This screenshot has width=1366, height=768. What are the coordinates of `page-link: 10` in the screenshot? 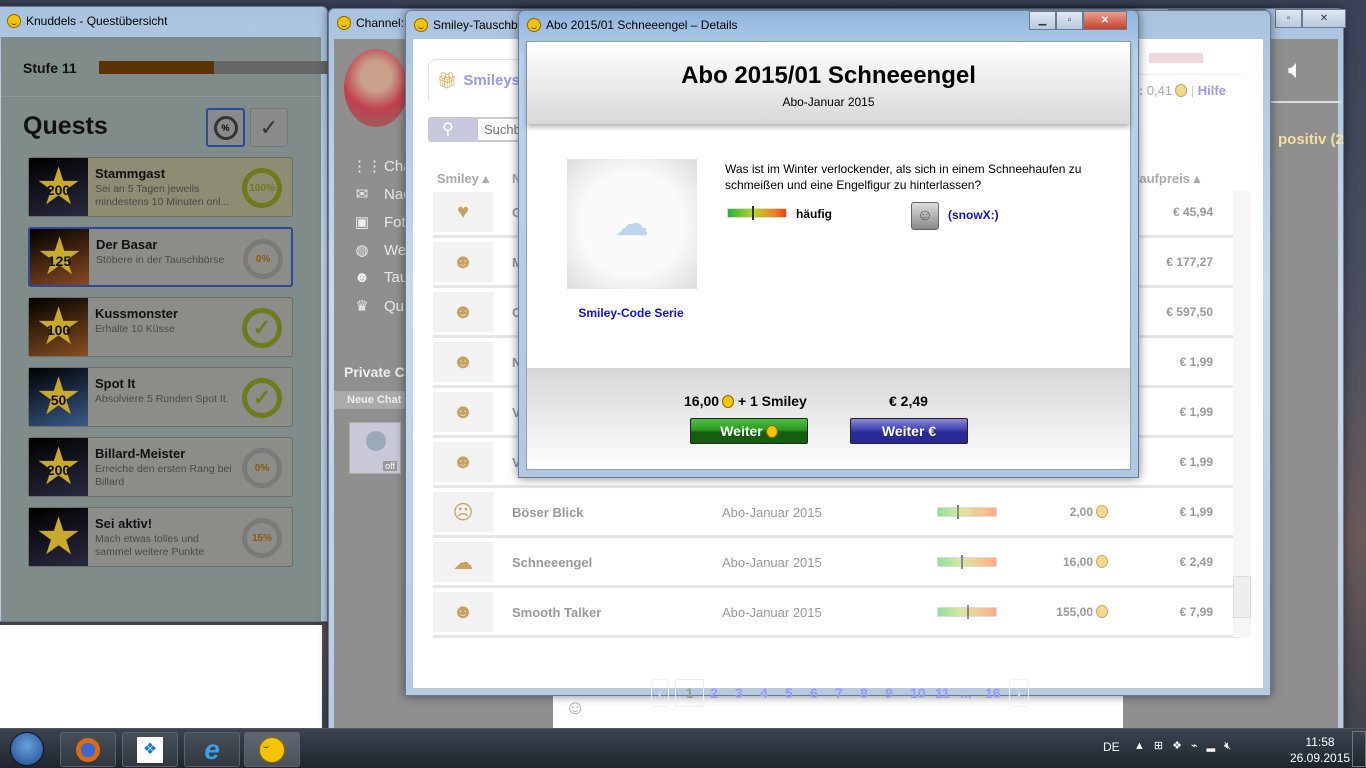 It's located at (918, 693).